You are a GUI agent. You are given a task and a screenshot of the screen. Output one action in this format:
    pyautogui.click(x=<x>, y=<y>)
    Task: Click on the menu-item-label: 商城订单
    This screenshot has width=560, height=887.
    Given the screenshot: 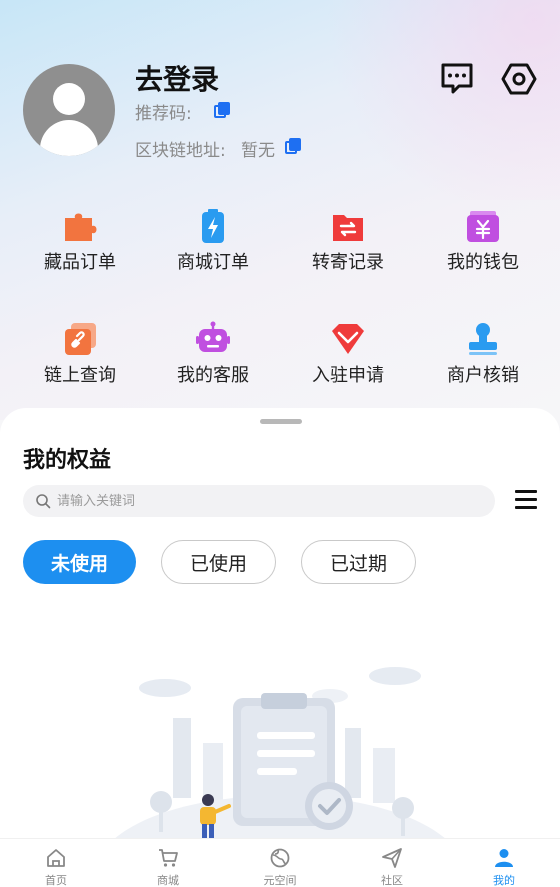 What is the action you would take?
    pyautogui.click(x=213, y=262)
    